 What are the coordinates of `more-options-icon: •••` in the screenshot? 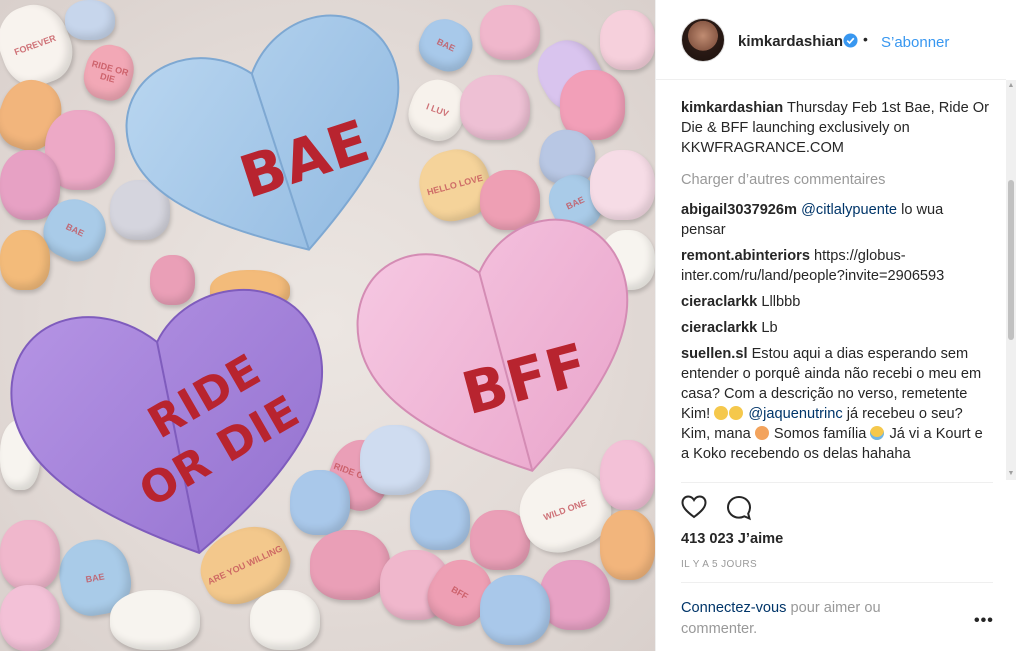 It's located at (984, 621).